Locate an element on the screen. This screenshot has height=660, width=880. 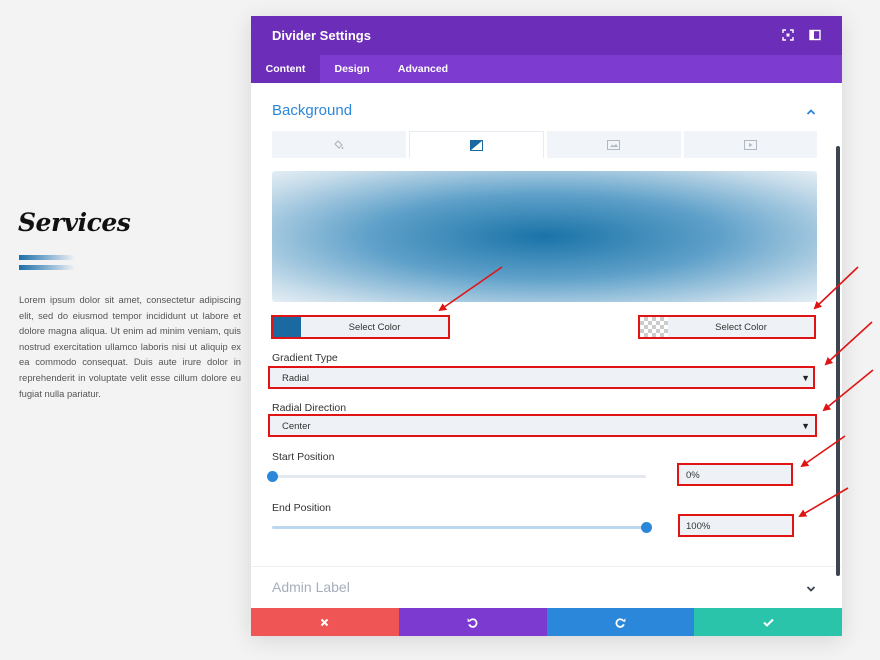
redo-button is located at coordinates (620, 622).